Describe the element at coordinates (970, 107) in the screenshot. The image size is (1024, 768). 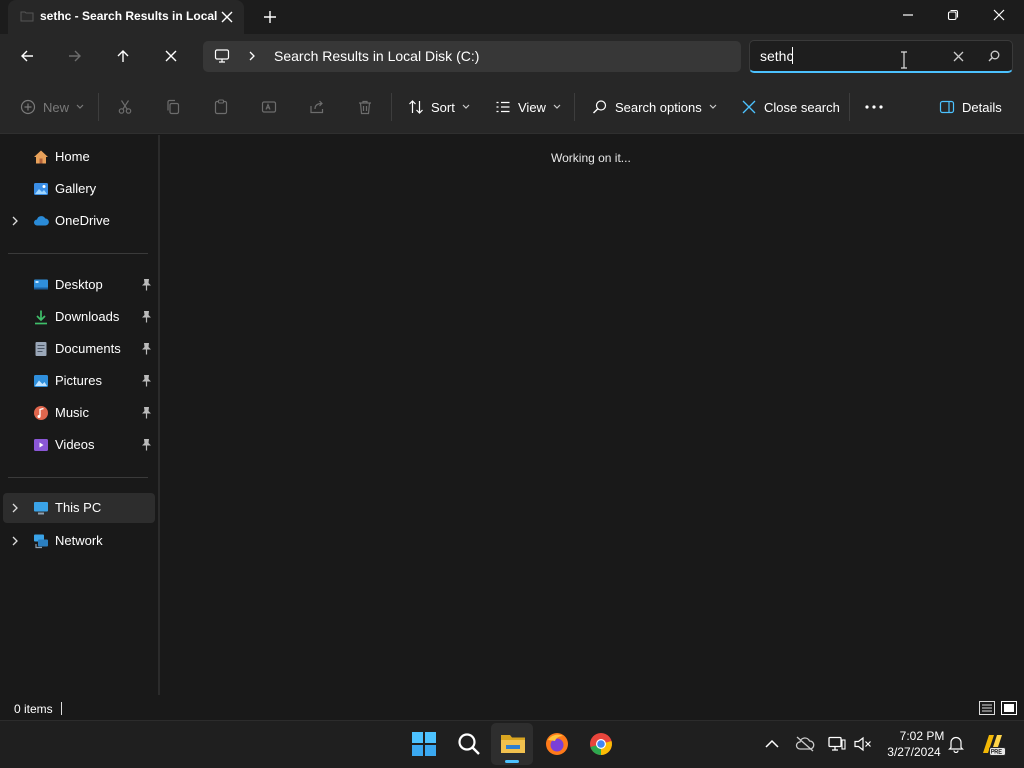
I see `details-button: Details` at that location.